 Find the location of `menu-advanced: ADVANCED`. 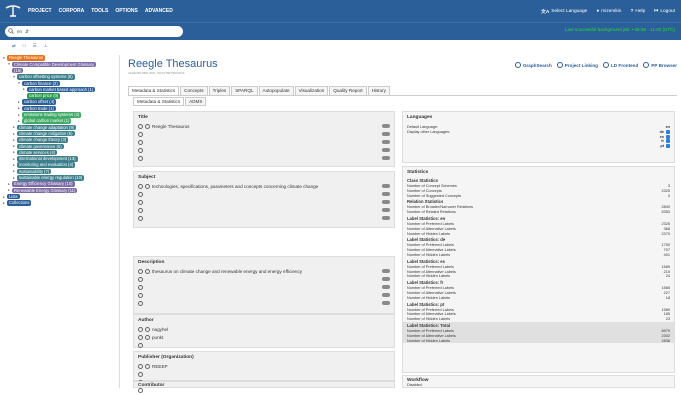

menu-advanced: ADVANCED is located at coordinates (159, 11).